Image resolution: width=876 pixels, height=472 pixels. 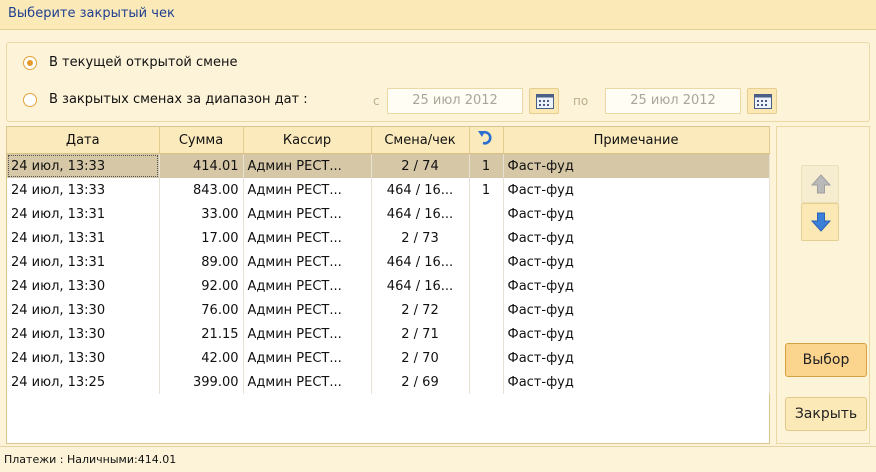 I want to click on from-label: с, so click(x=376, y=101).